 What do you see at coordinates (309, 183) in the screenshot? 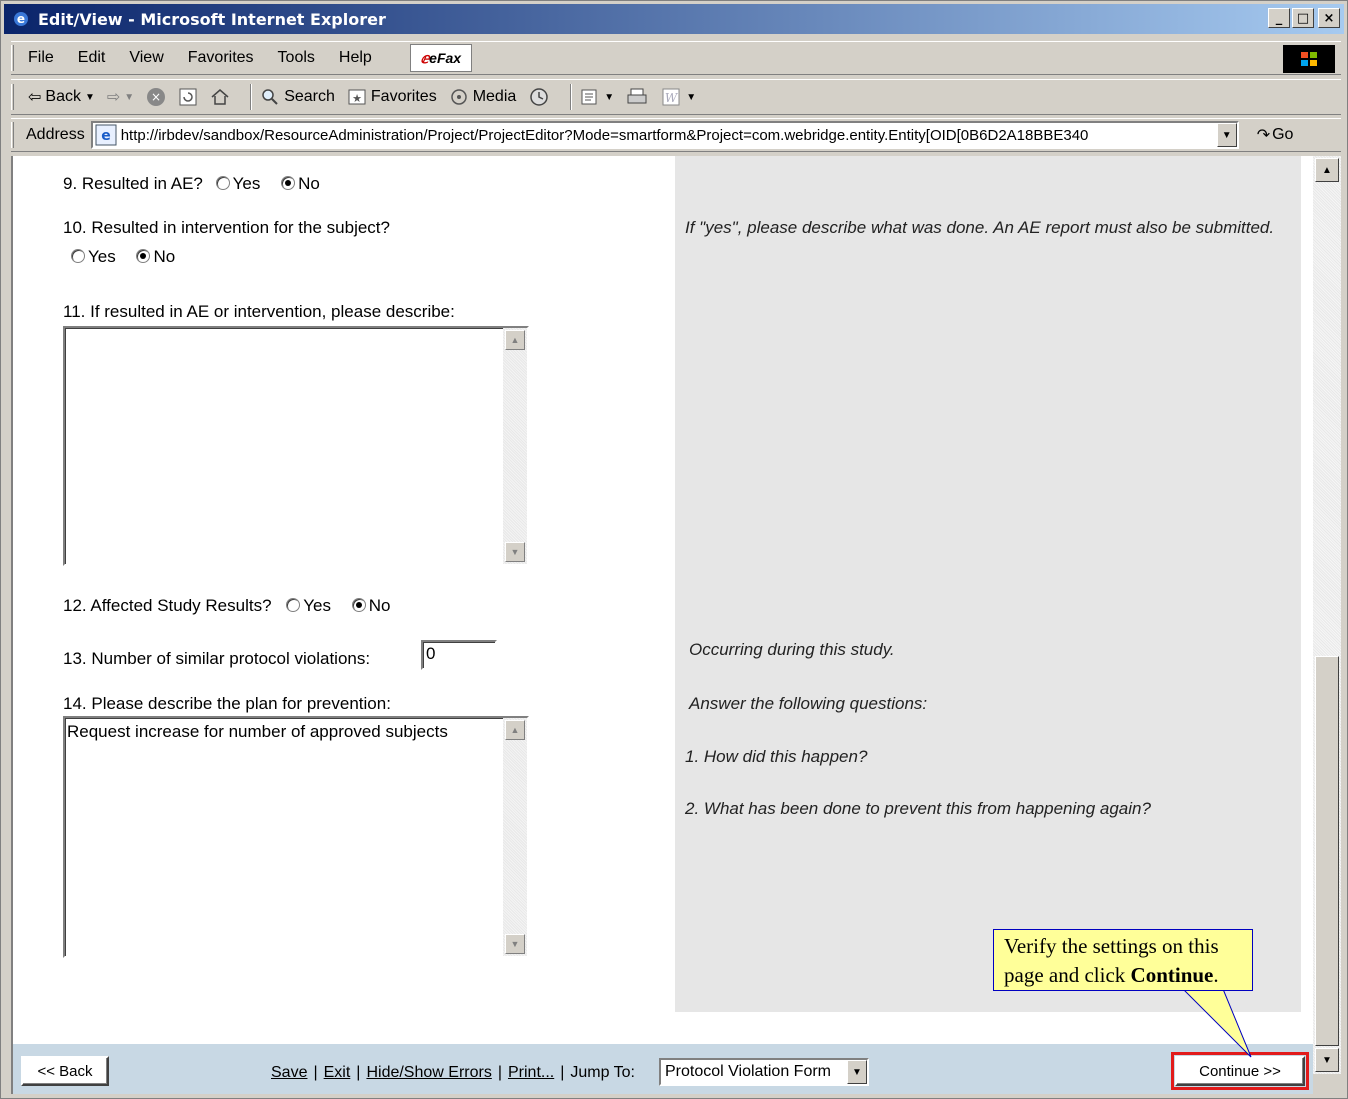
I see `q9-no-label: No` at bounding box center [309, 183].